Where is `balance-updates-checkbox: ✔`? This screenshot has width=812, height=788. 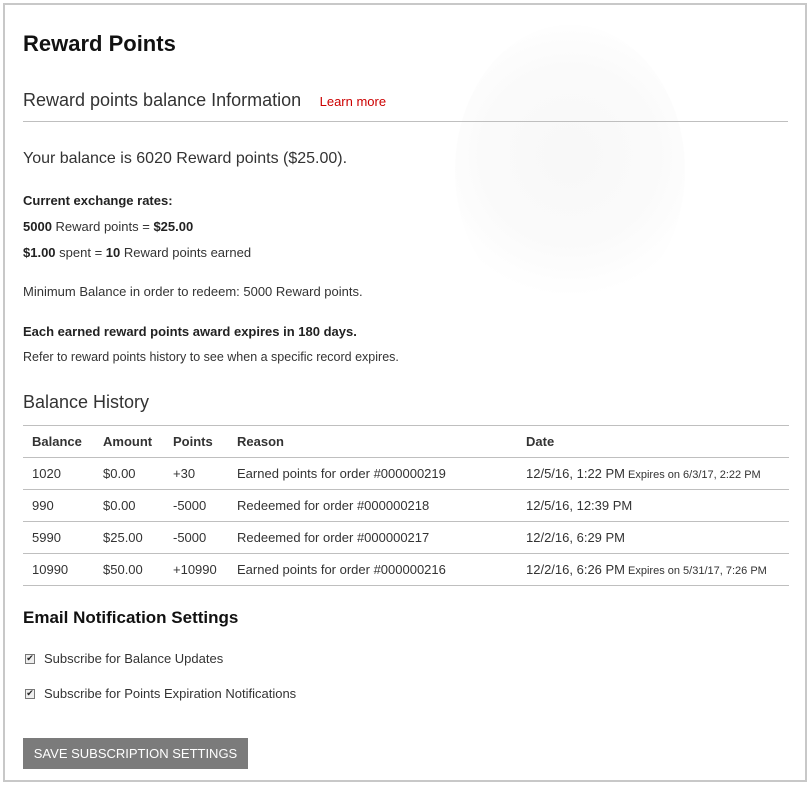 balance-updates-checkbox: ✔ is located at coordinates (30, 658).